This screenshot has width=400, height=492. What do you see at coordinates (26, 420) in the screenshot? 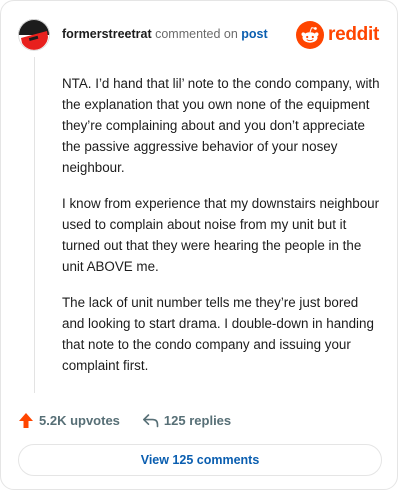
I see `upvote-arrow-icon` at bounding box center [26, 420].